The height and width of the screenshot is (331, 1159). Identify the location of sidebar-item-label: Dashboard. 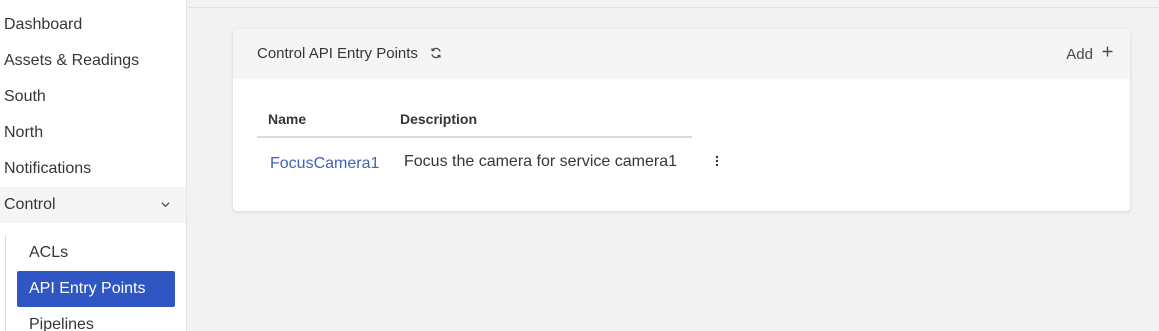
(43, 24).